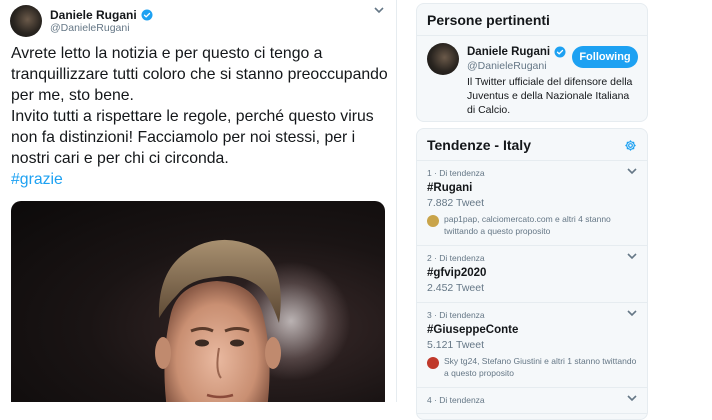 This screenshot has width=712, height=420. I want to click on related-person-name: Daniele Rugani, so click(508, 52).